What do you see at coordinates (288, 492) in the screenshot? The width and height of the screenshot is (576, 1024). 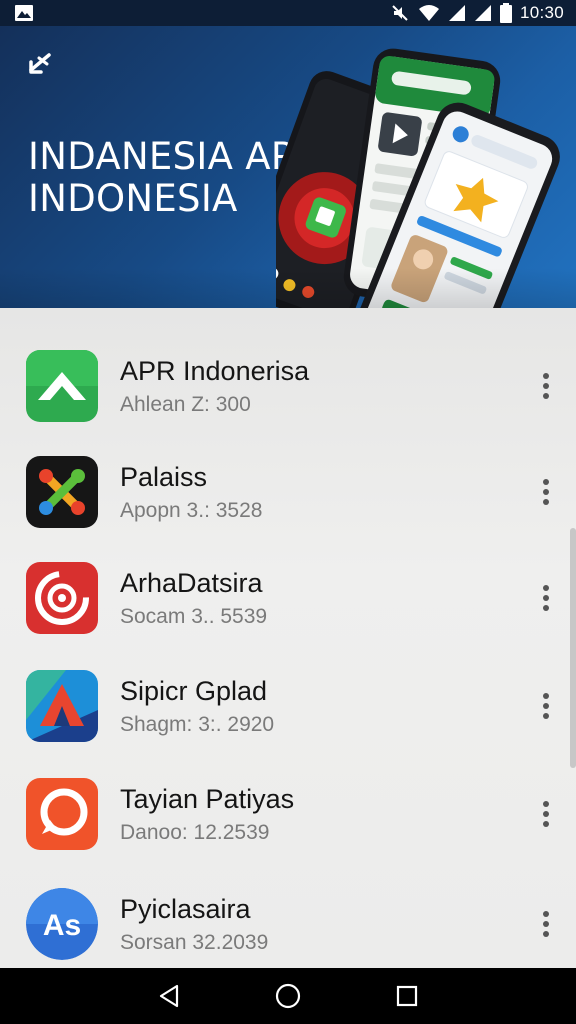 I see `list-item: Palaiss Apopn 3.: 3528` at bounding box center [288, 492].